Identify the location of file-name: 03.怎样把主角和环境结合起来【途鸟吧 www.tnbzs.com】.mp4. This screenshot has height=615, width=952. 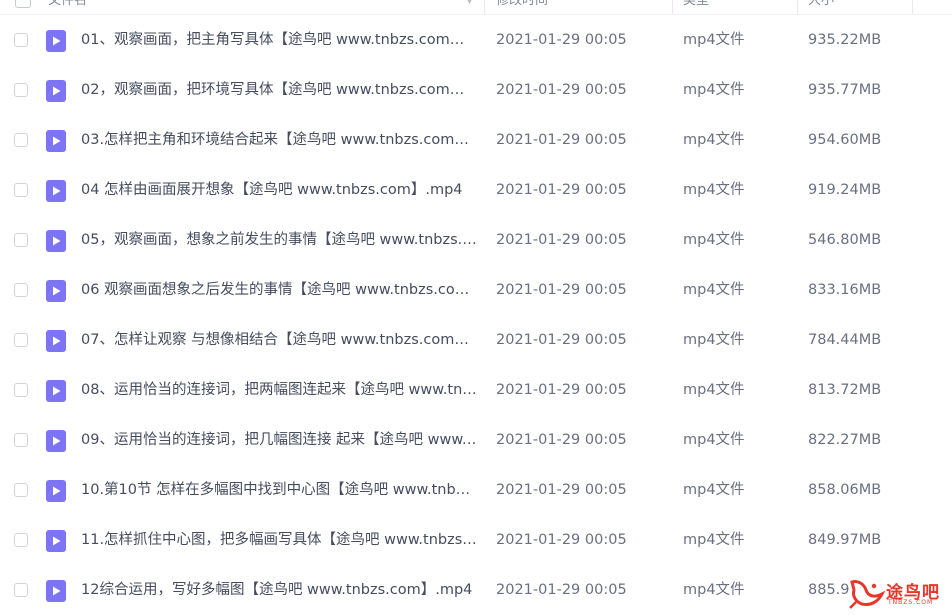
(279, 140).